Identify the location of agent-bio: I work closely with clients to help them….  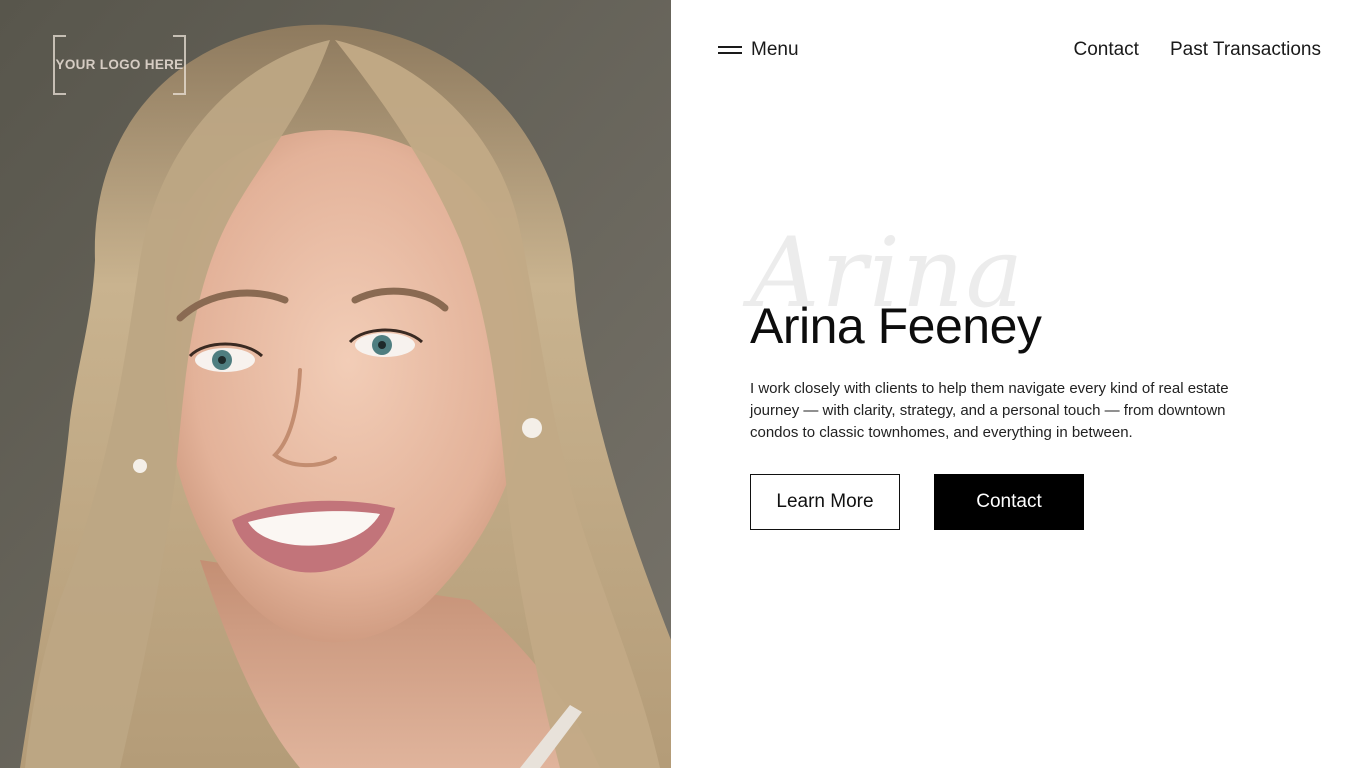
(989, 410).